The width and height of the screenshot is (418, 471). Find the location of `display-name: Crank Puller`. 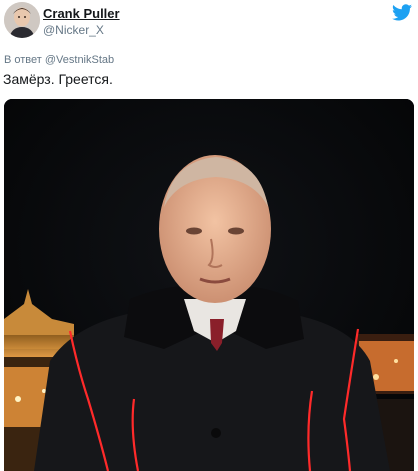

display-name: Crank Puller is located at coordinates (81, 13).